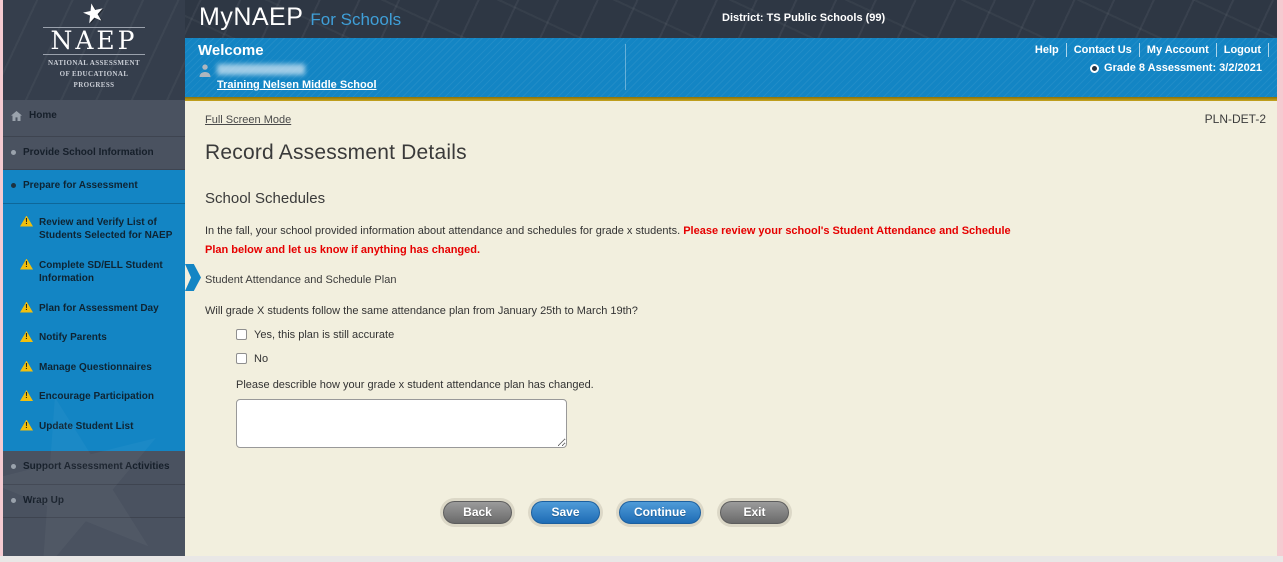 The width and height of the screenshot is (1283, 562). I want to click on section-title: School Schedules, so click(265, 198).